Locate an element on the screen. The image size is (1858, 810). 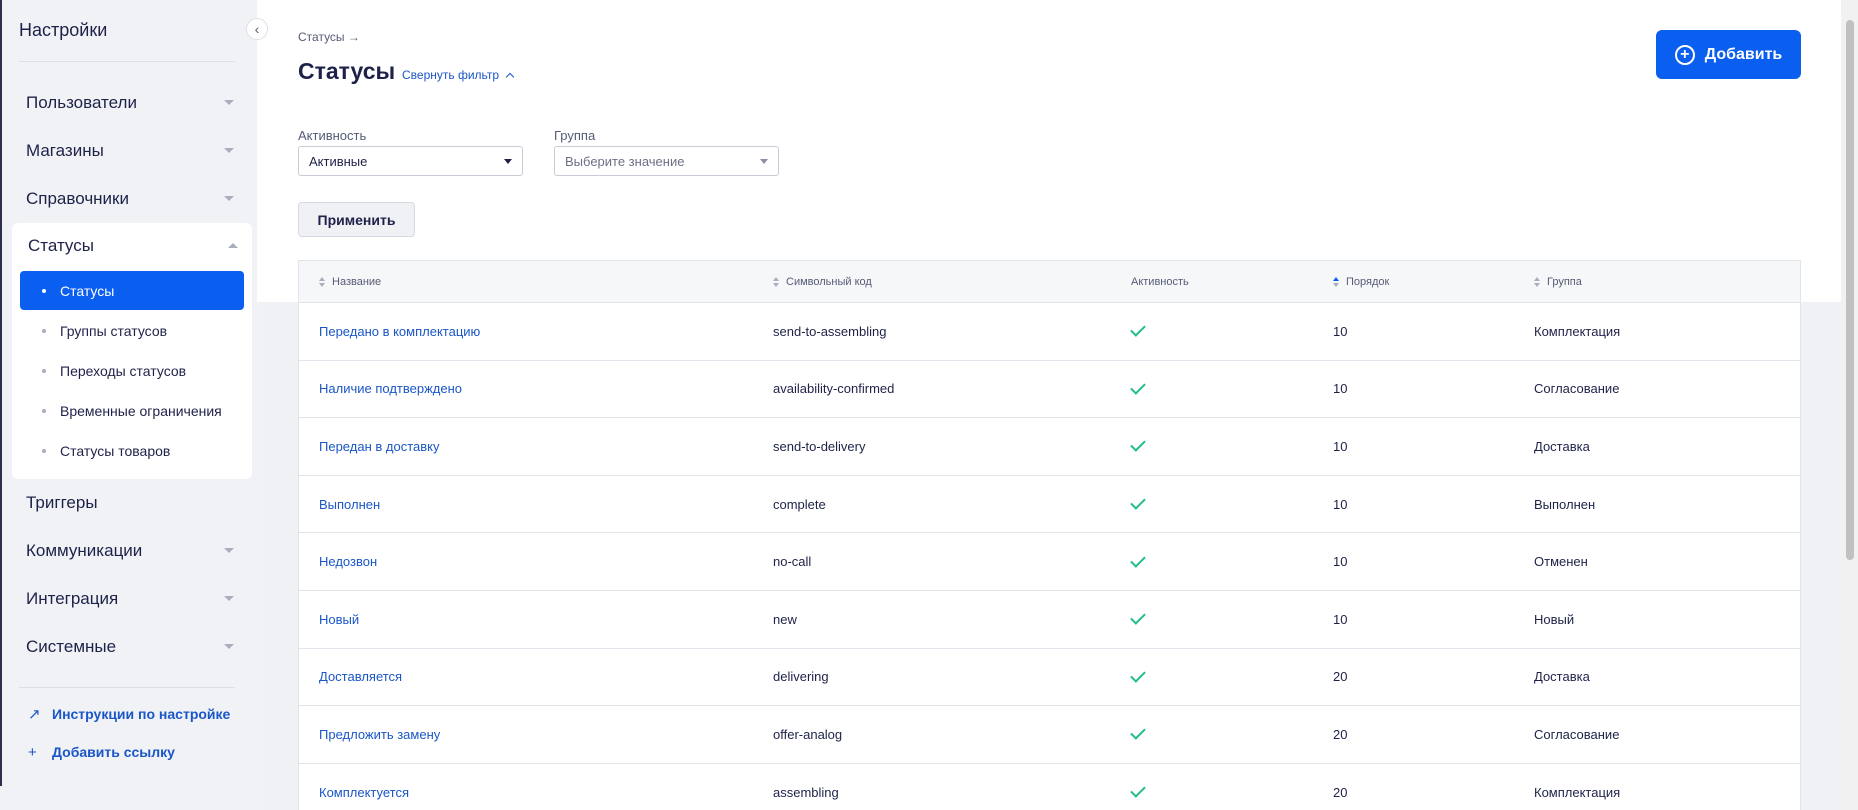
chevron-left-icon: ‹ is located at coordinates (257, 29).